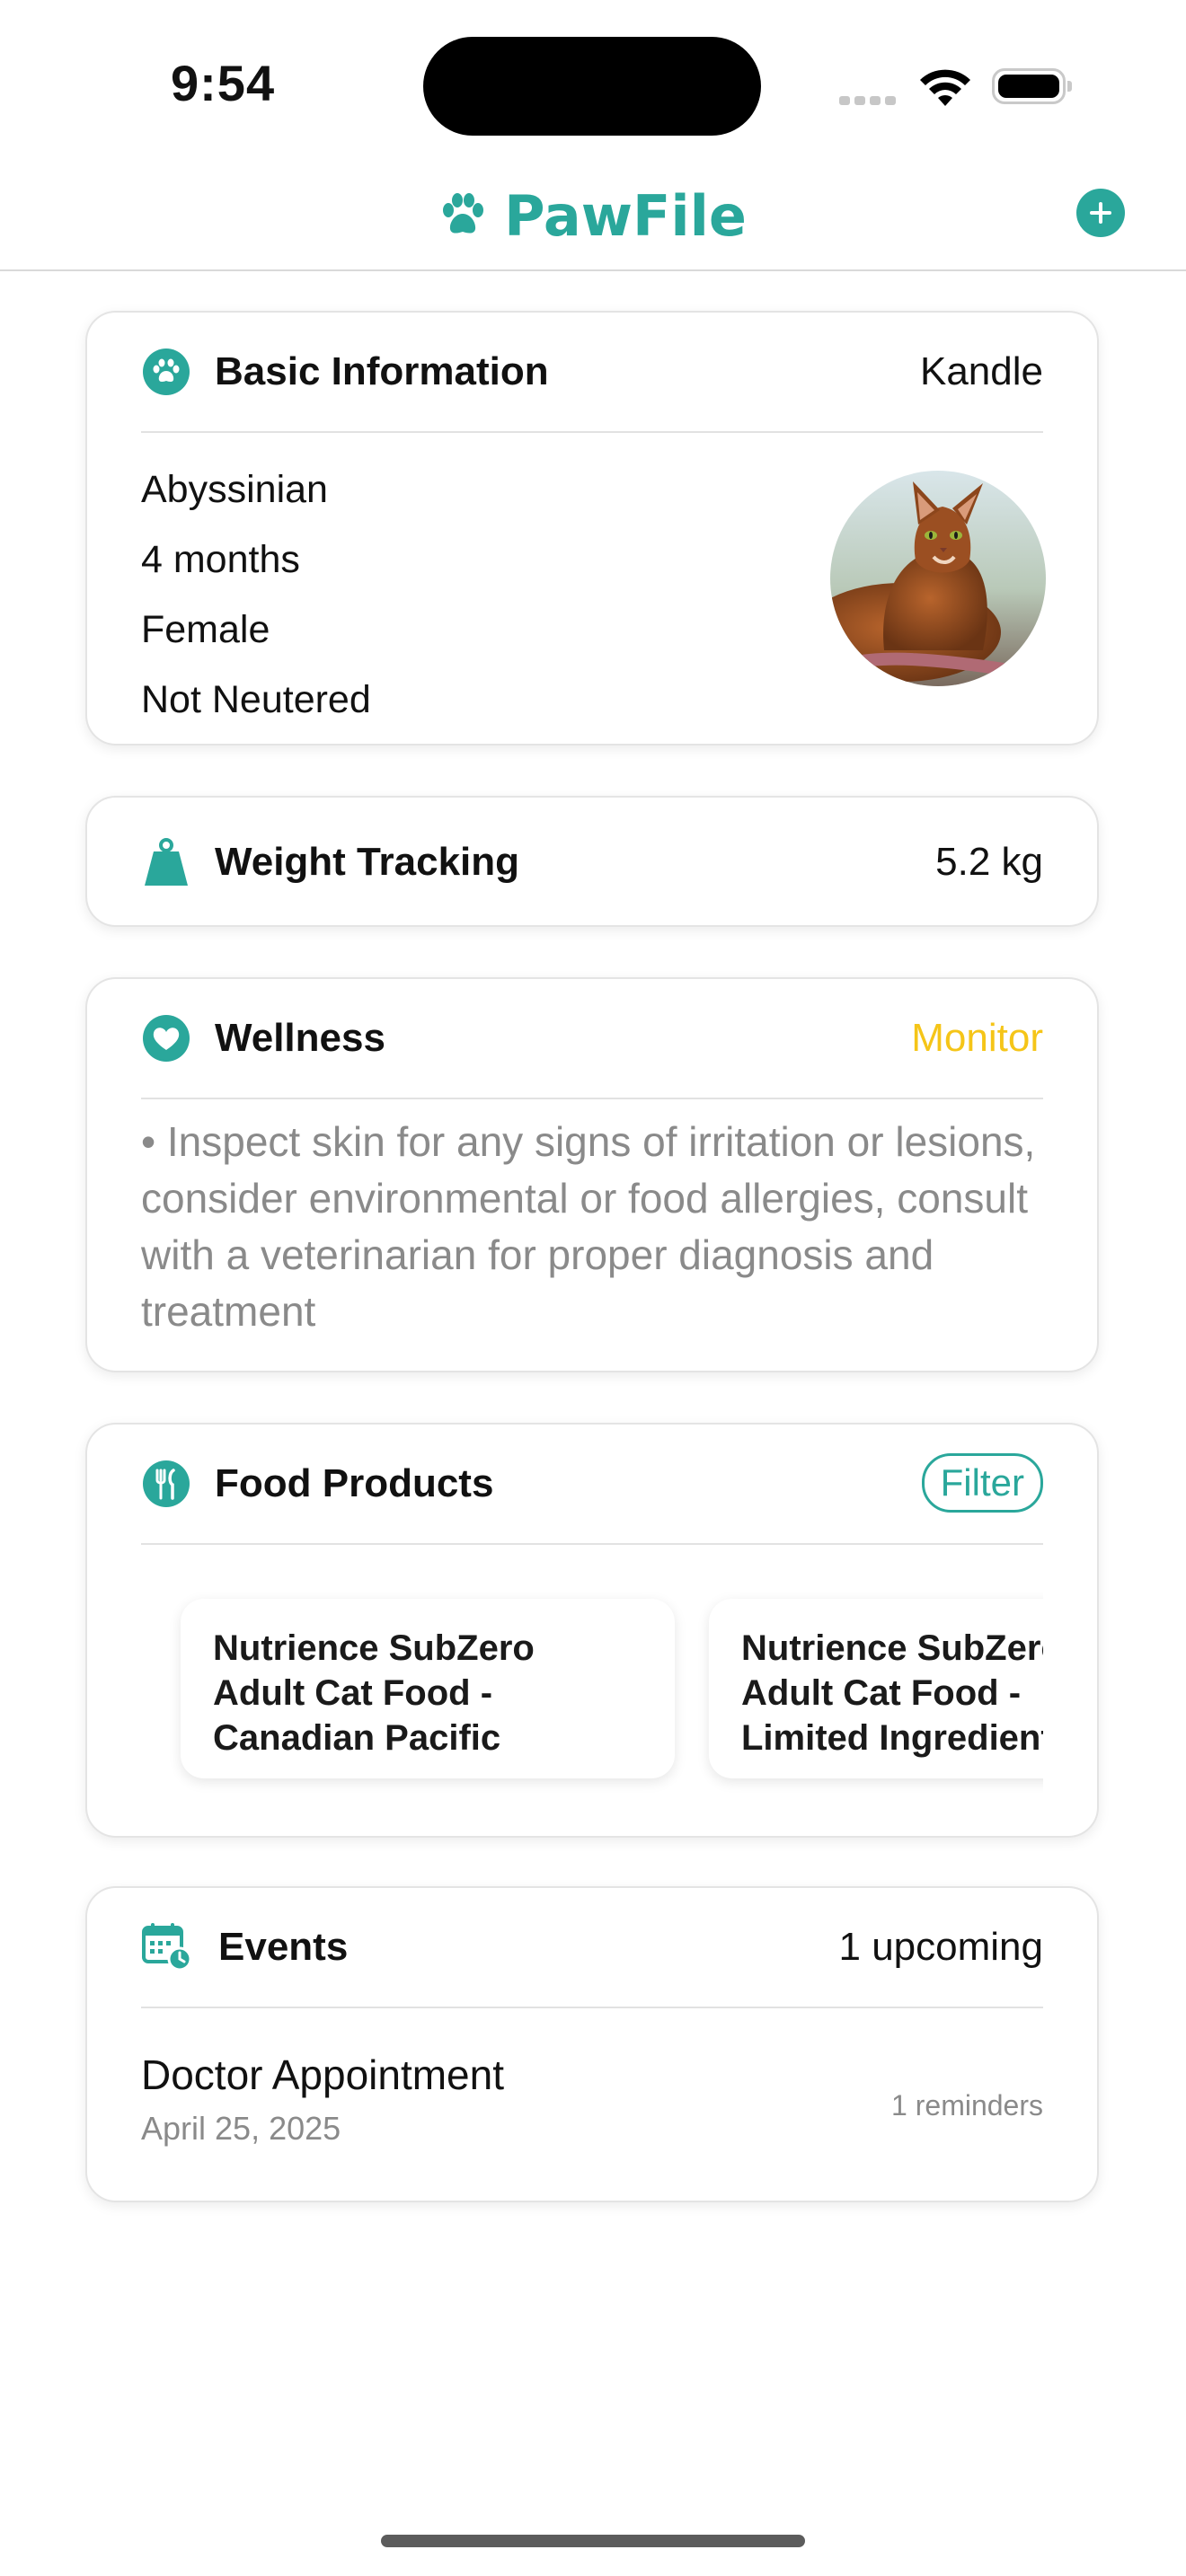  What do you see at coordinates (945, 87) in the screenshot?
I see `wifi-icon` at bounding box center [945, 87].